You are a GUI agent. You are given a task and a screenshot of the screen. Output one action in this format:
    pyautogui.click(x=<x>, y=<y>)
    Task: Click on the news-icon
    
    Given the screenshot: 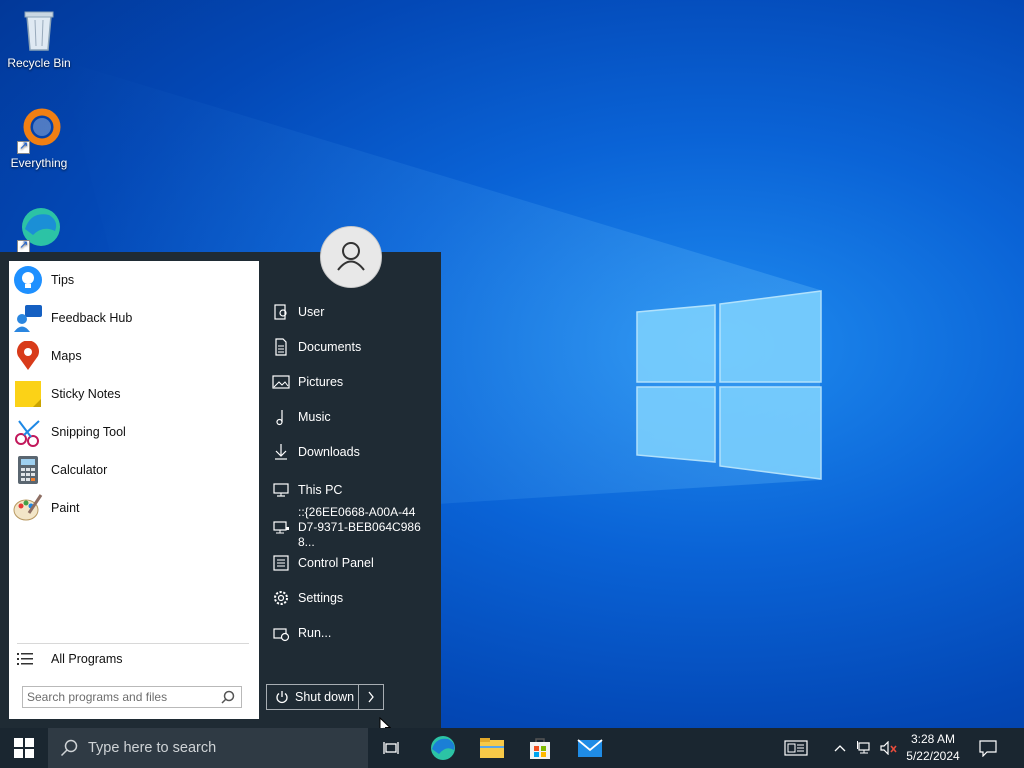 What is the action you would take?
    pyautogui.click(x=796, y=748)
    